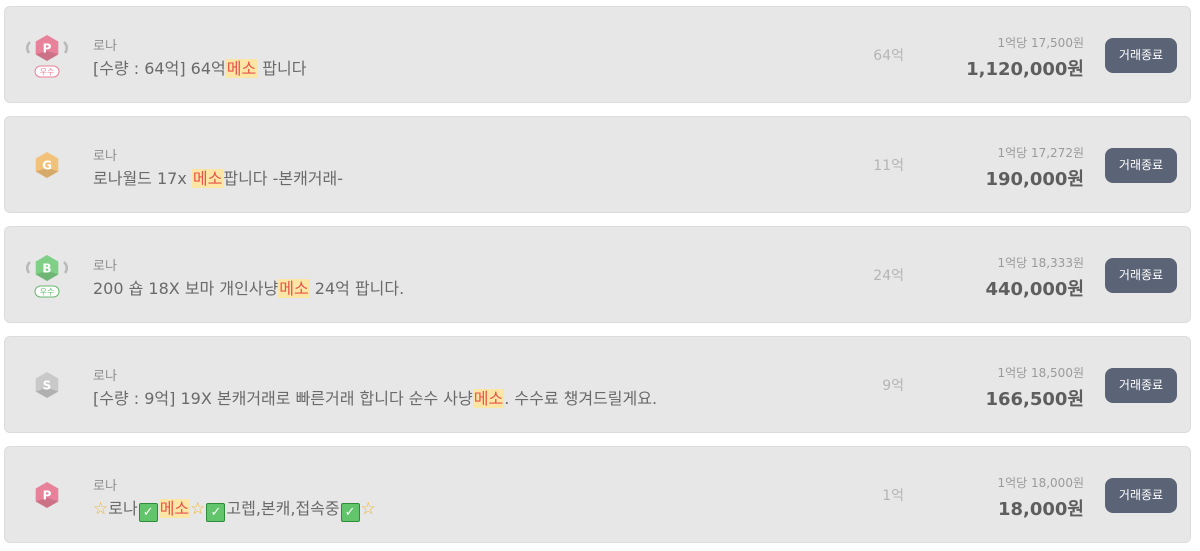 Image resolution: width=1200 pixels, height=551 pixels. I want to click on total-price: 440,000원, so click(1034, 289).